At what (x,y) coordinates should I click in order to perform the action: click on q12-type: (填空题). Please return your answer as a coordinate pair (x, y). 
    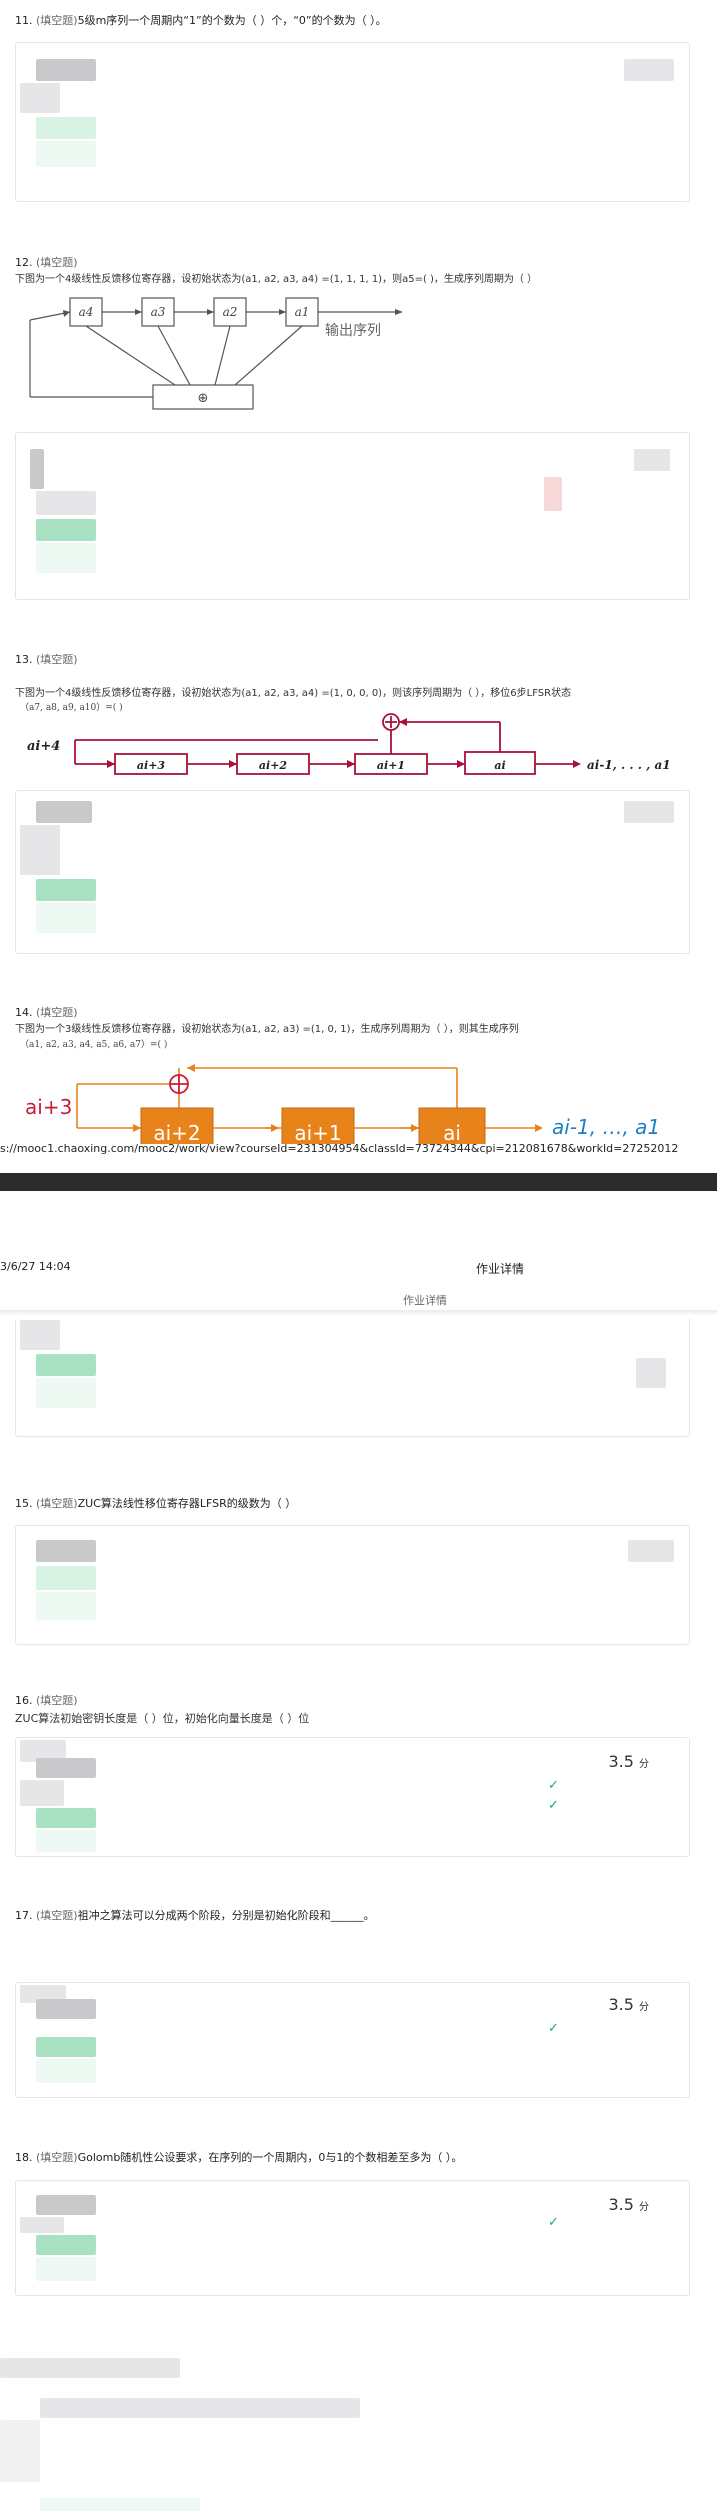
    Looking at the image, I should click on (57, 262).